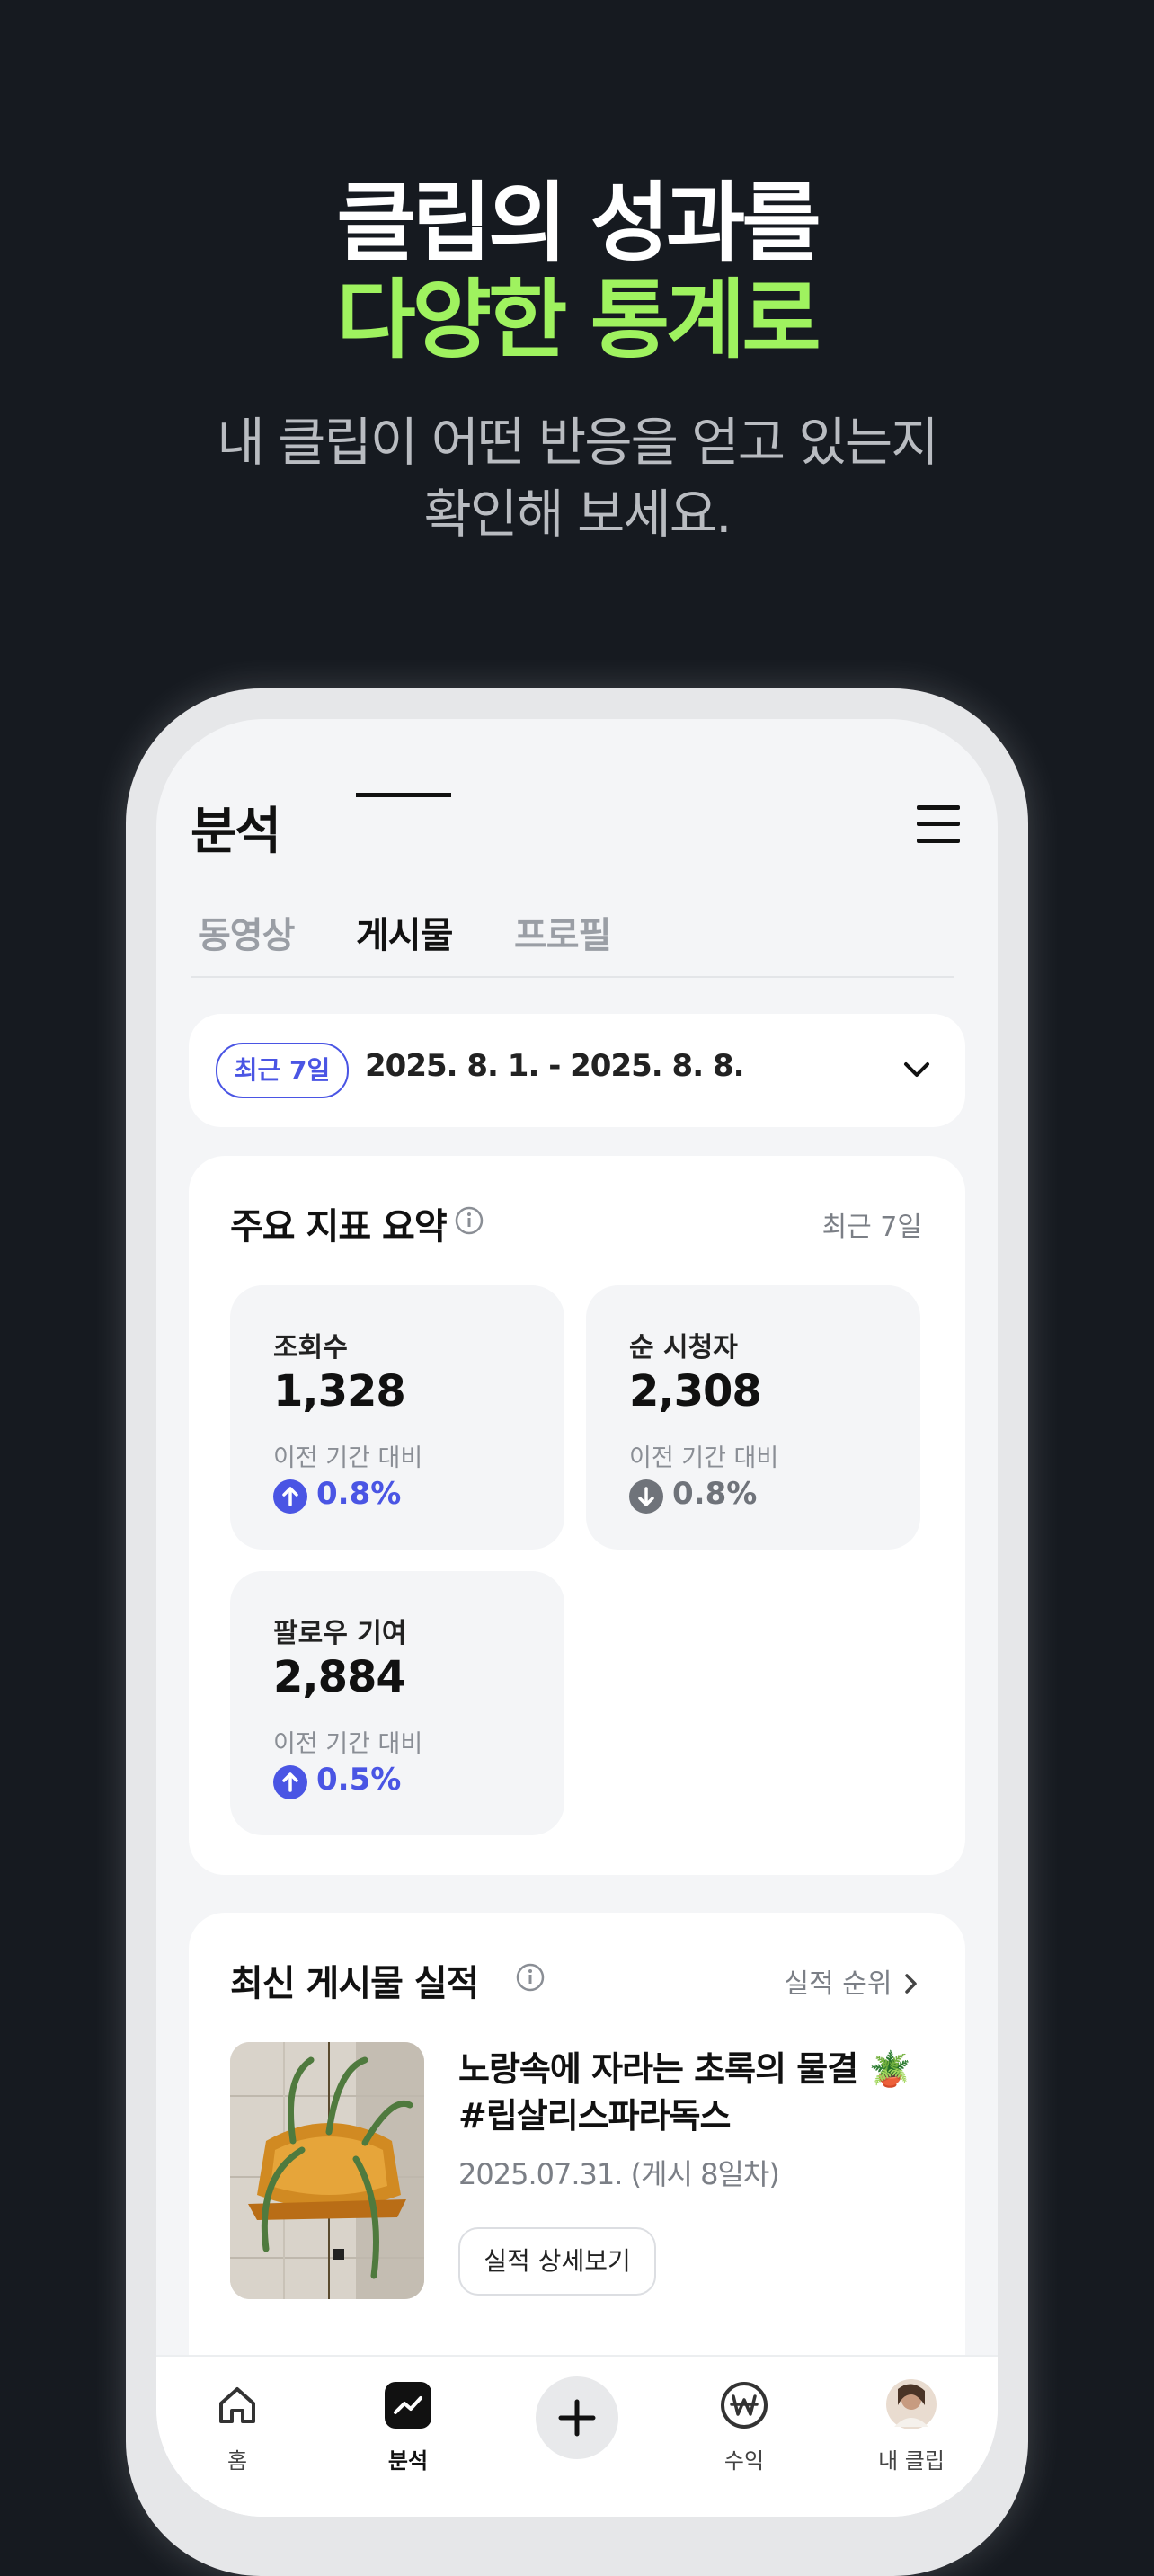 Image resolution: width=1154 pixels, height=2576 pixels. Describe the element at coordinates (339, 1391) in the screenshot. I see `metric-value: 1,328` at that location.